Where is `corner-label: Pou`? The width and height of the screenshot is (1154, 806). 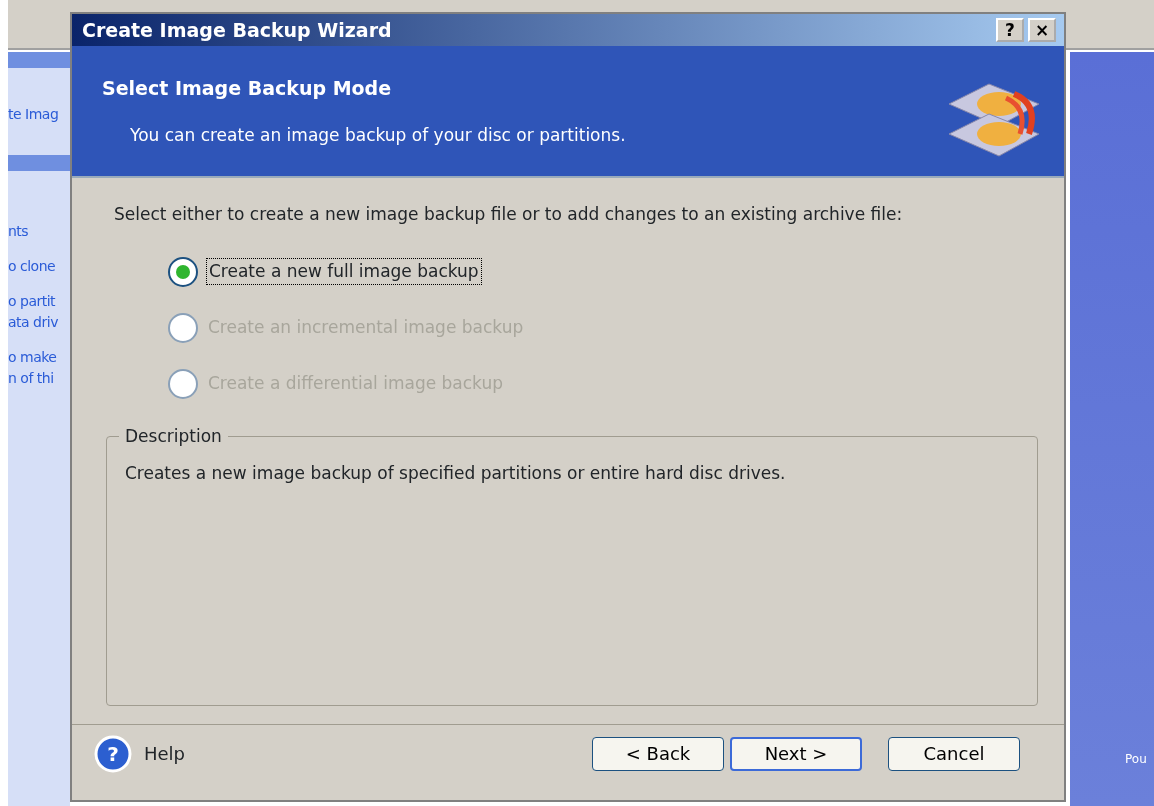 corner-label: Pou is located at coordinates (1136, 759).